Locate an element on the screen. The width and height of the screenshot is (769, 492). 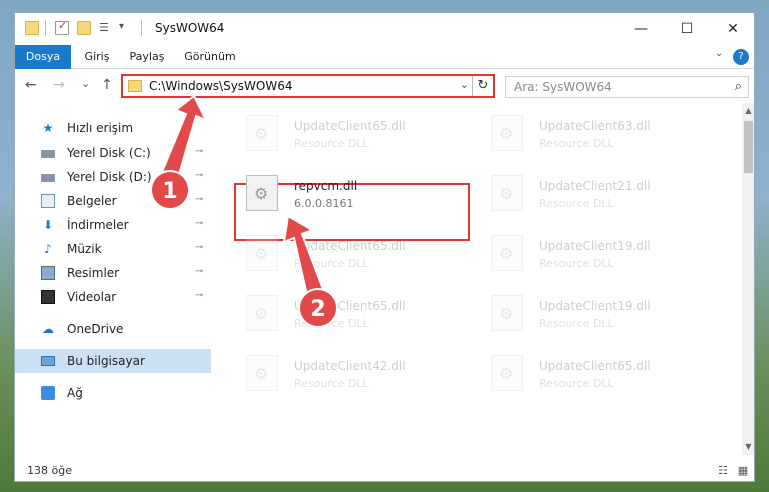
tab-view: Görünüm is located at coordinates (210, 57).